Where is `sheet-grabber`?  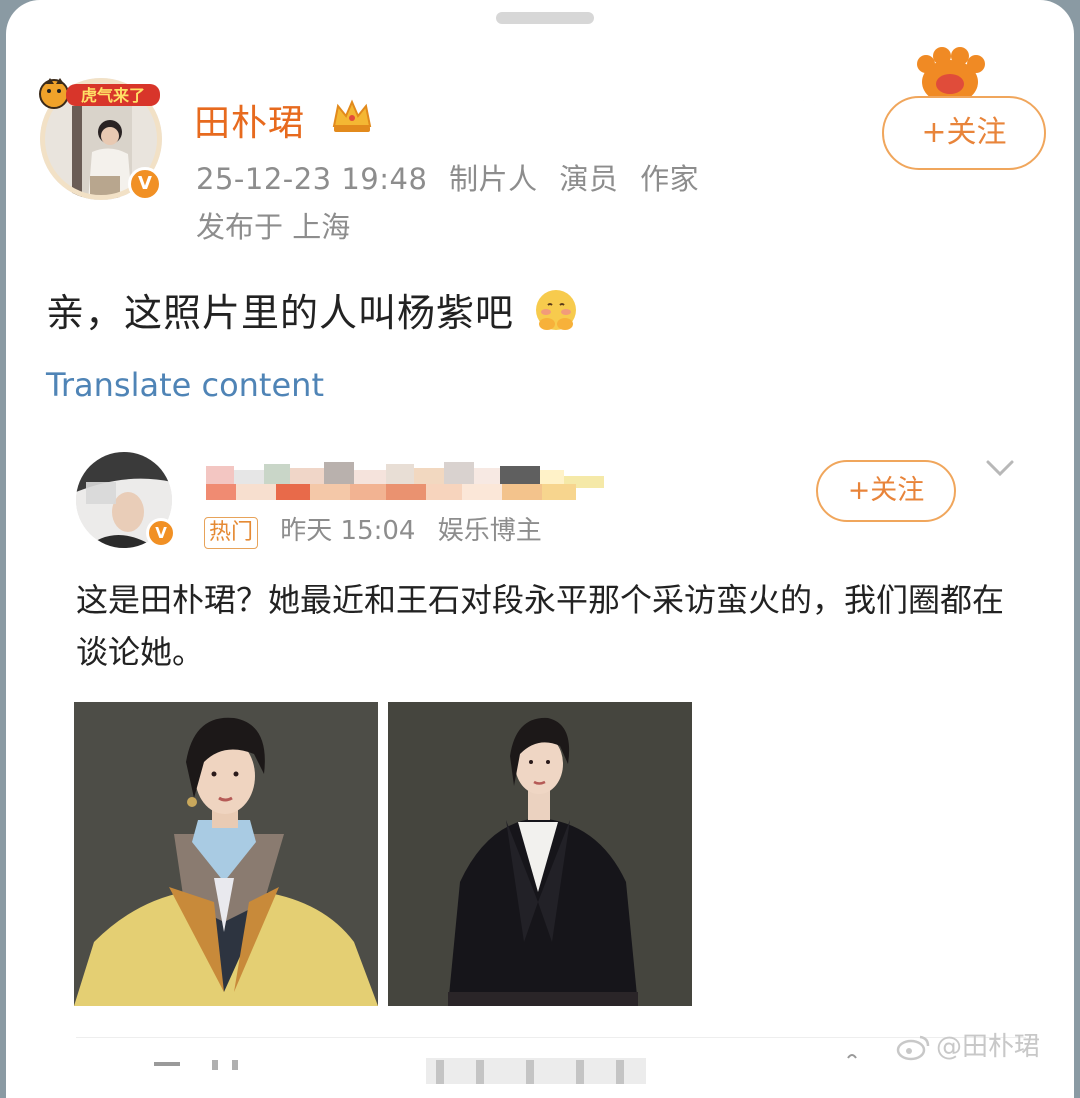
sheet-grabber is located at coordinates (545, 18).